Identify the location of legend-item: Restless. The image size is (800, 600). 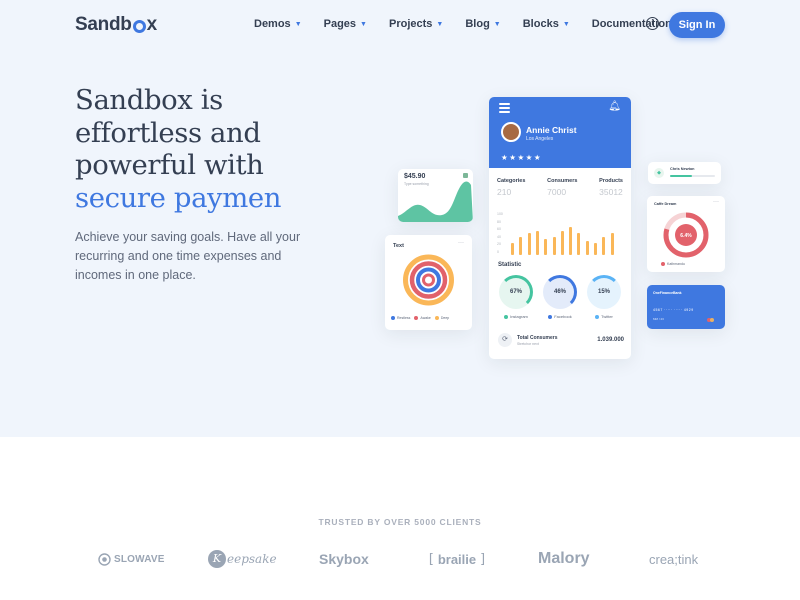
(400, 318).